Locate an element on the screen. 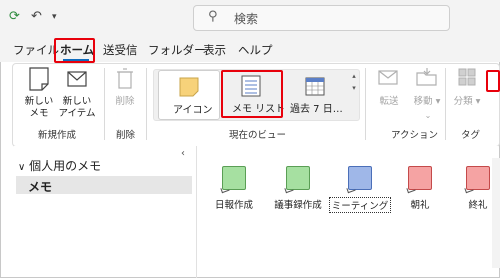 This screenshot has width=500, height=278. categorize-button: 分類 ▾ is located at coordinates (467, 87).